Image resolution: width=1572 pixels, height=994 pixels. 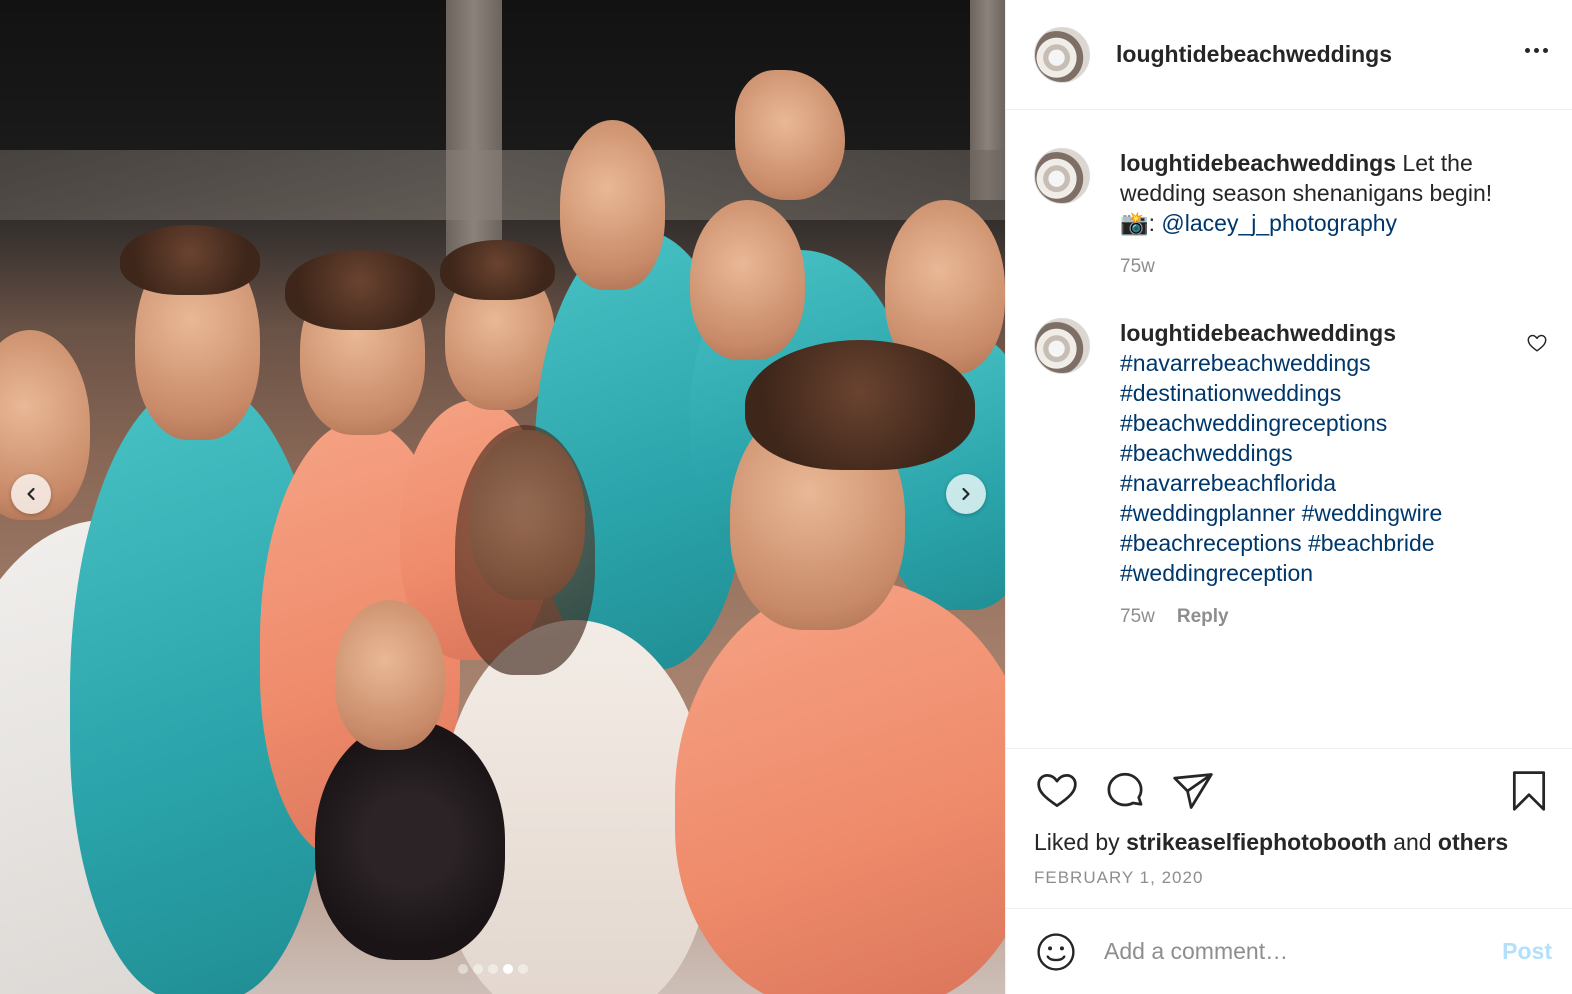 What do you see at coordinates (1253, 423) in the screenshot?
I see `hashtag-link: #beachweddingreceptions` at bounding box center [1253, 423].